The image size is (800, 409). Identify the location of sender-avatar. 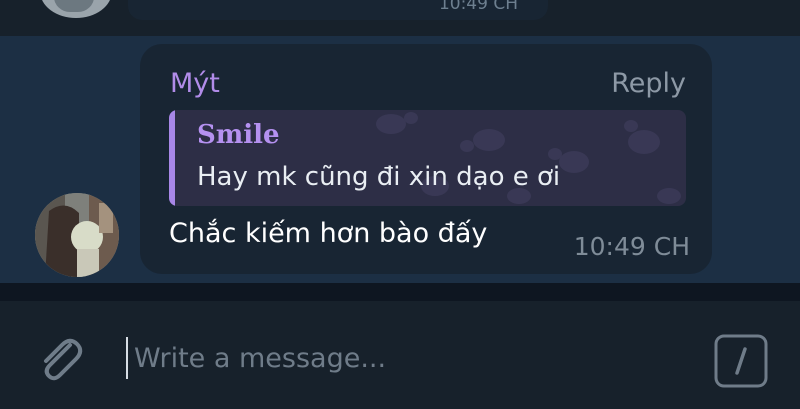
(77, 235).